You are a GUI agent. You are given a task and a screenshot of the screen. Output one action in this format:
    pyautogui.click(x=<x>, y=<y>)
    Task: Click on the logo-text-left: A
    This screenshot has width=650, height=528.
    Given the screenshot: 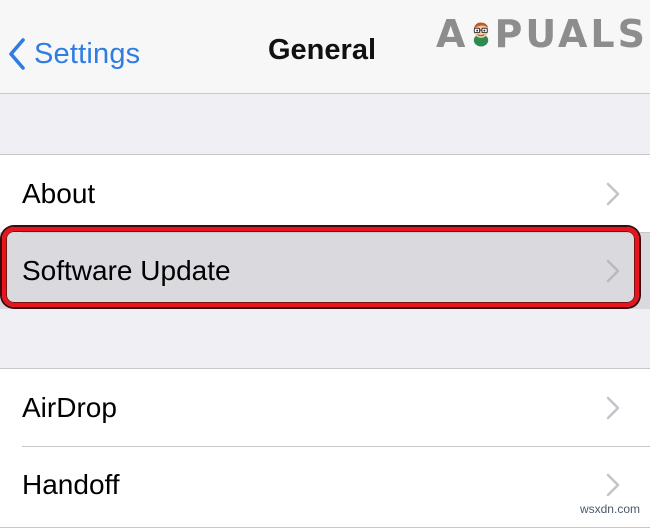 What is the action you would take?
    pyautogui.click(x=452, y=34)
    